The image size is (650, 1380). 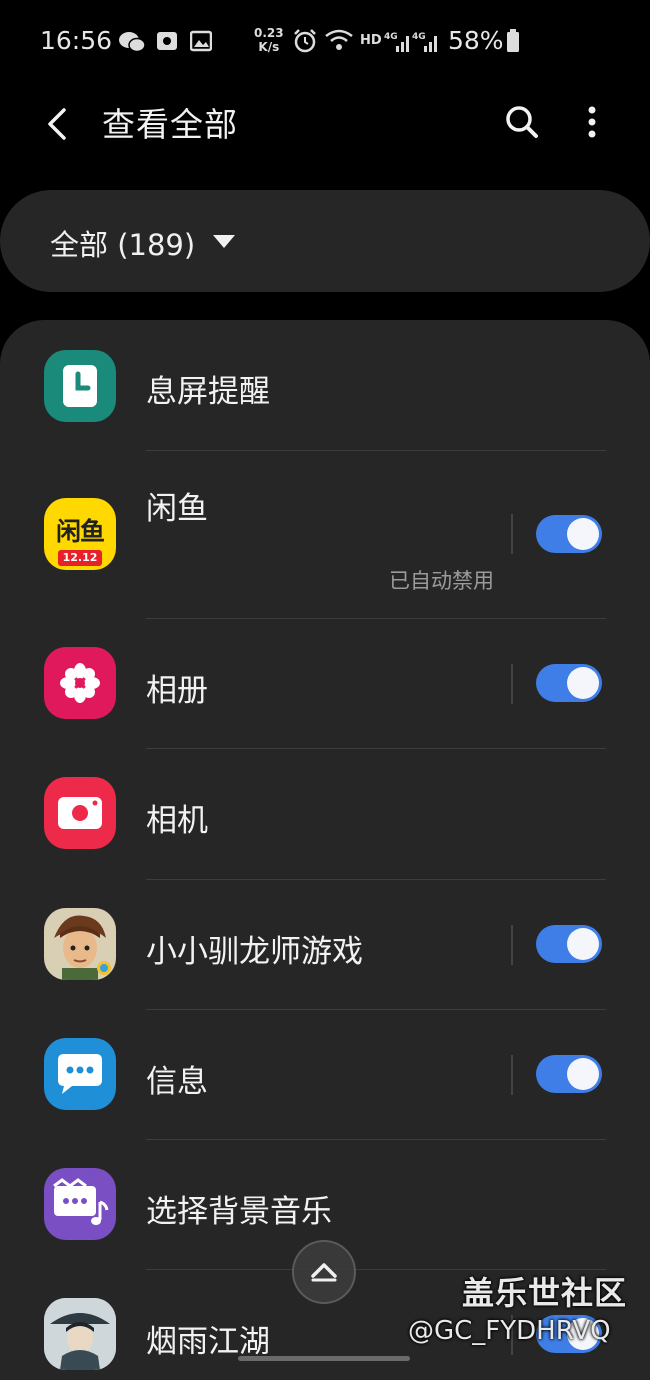 What do you see at coordinates (339, 39) in the screenshot?
I see `wifi-icon` at bounding box center [339, 39].